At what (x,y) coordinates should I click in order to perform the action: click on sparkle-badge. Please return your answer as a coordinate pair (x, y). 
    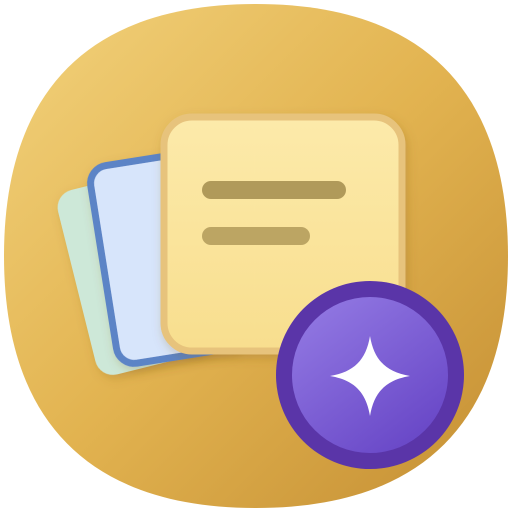
    Looking at the image, I should click on (370, 375).